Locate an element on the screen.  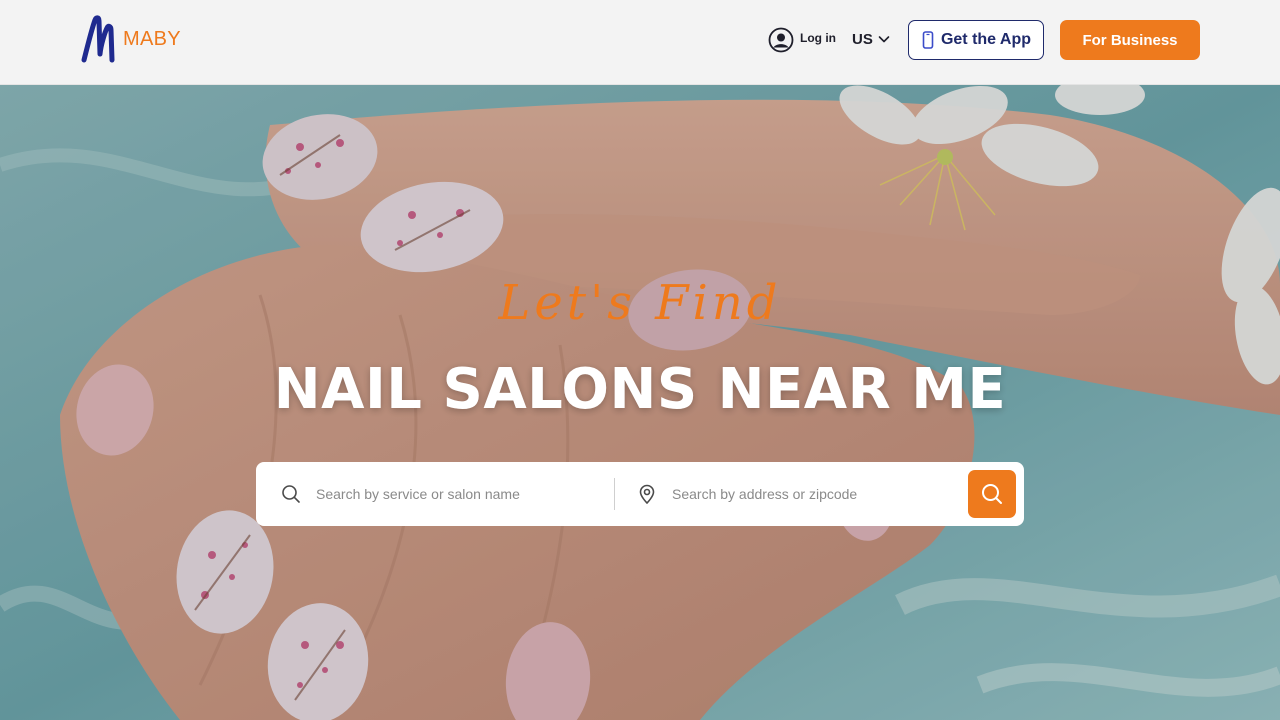
site-header: MABY Log in US Get the App For Business is located at coordinates (640, 42).